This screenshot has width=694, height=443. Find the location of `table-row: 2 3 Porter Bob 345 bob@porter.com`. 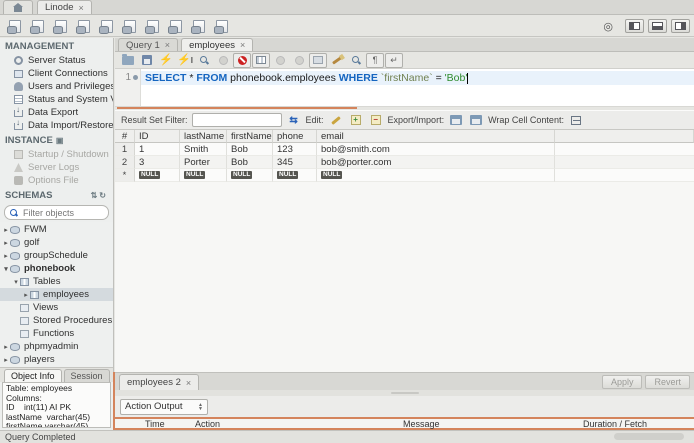

table-row: 2 3 Porter Bob 345 bob@porter.com is located at coordinates (404, 162).